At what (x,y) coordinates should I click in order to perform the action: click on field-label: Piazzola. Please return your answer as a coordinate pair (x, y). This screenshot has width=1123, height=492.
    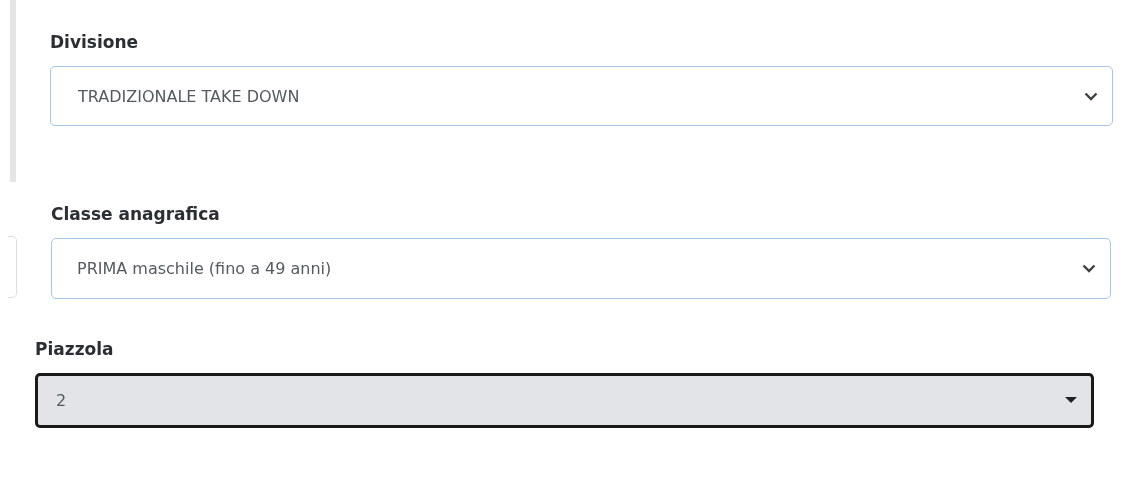
    Looking at the image, I should click on (75, 349).